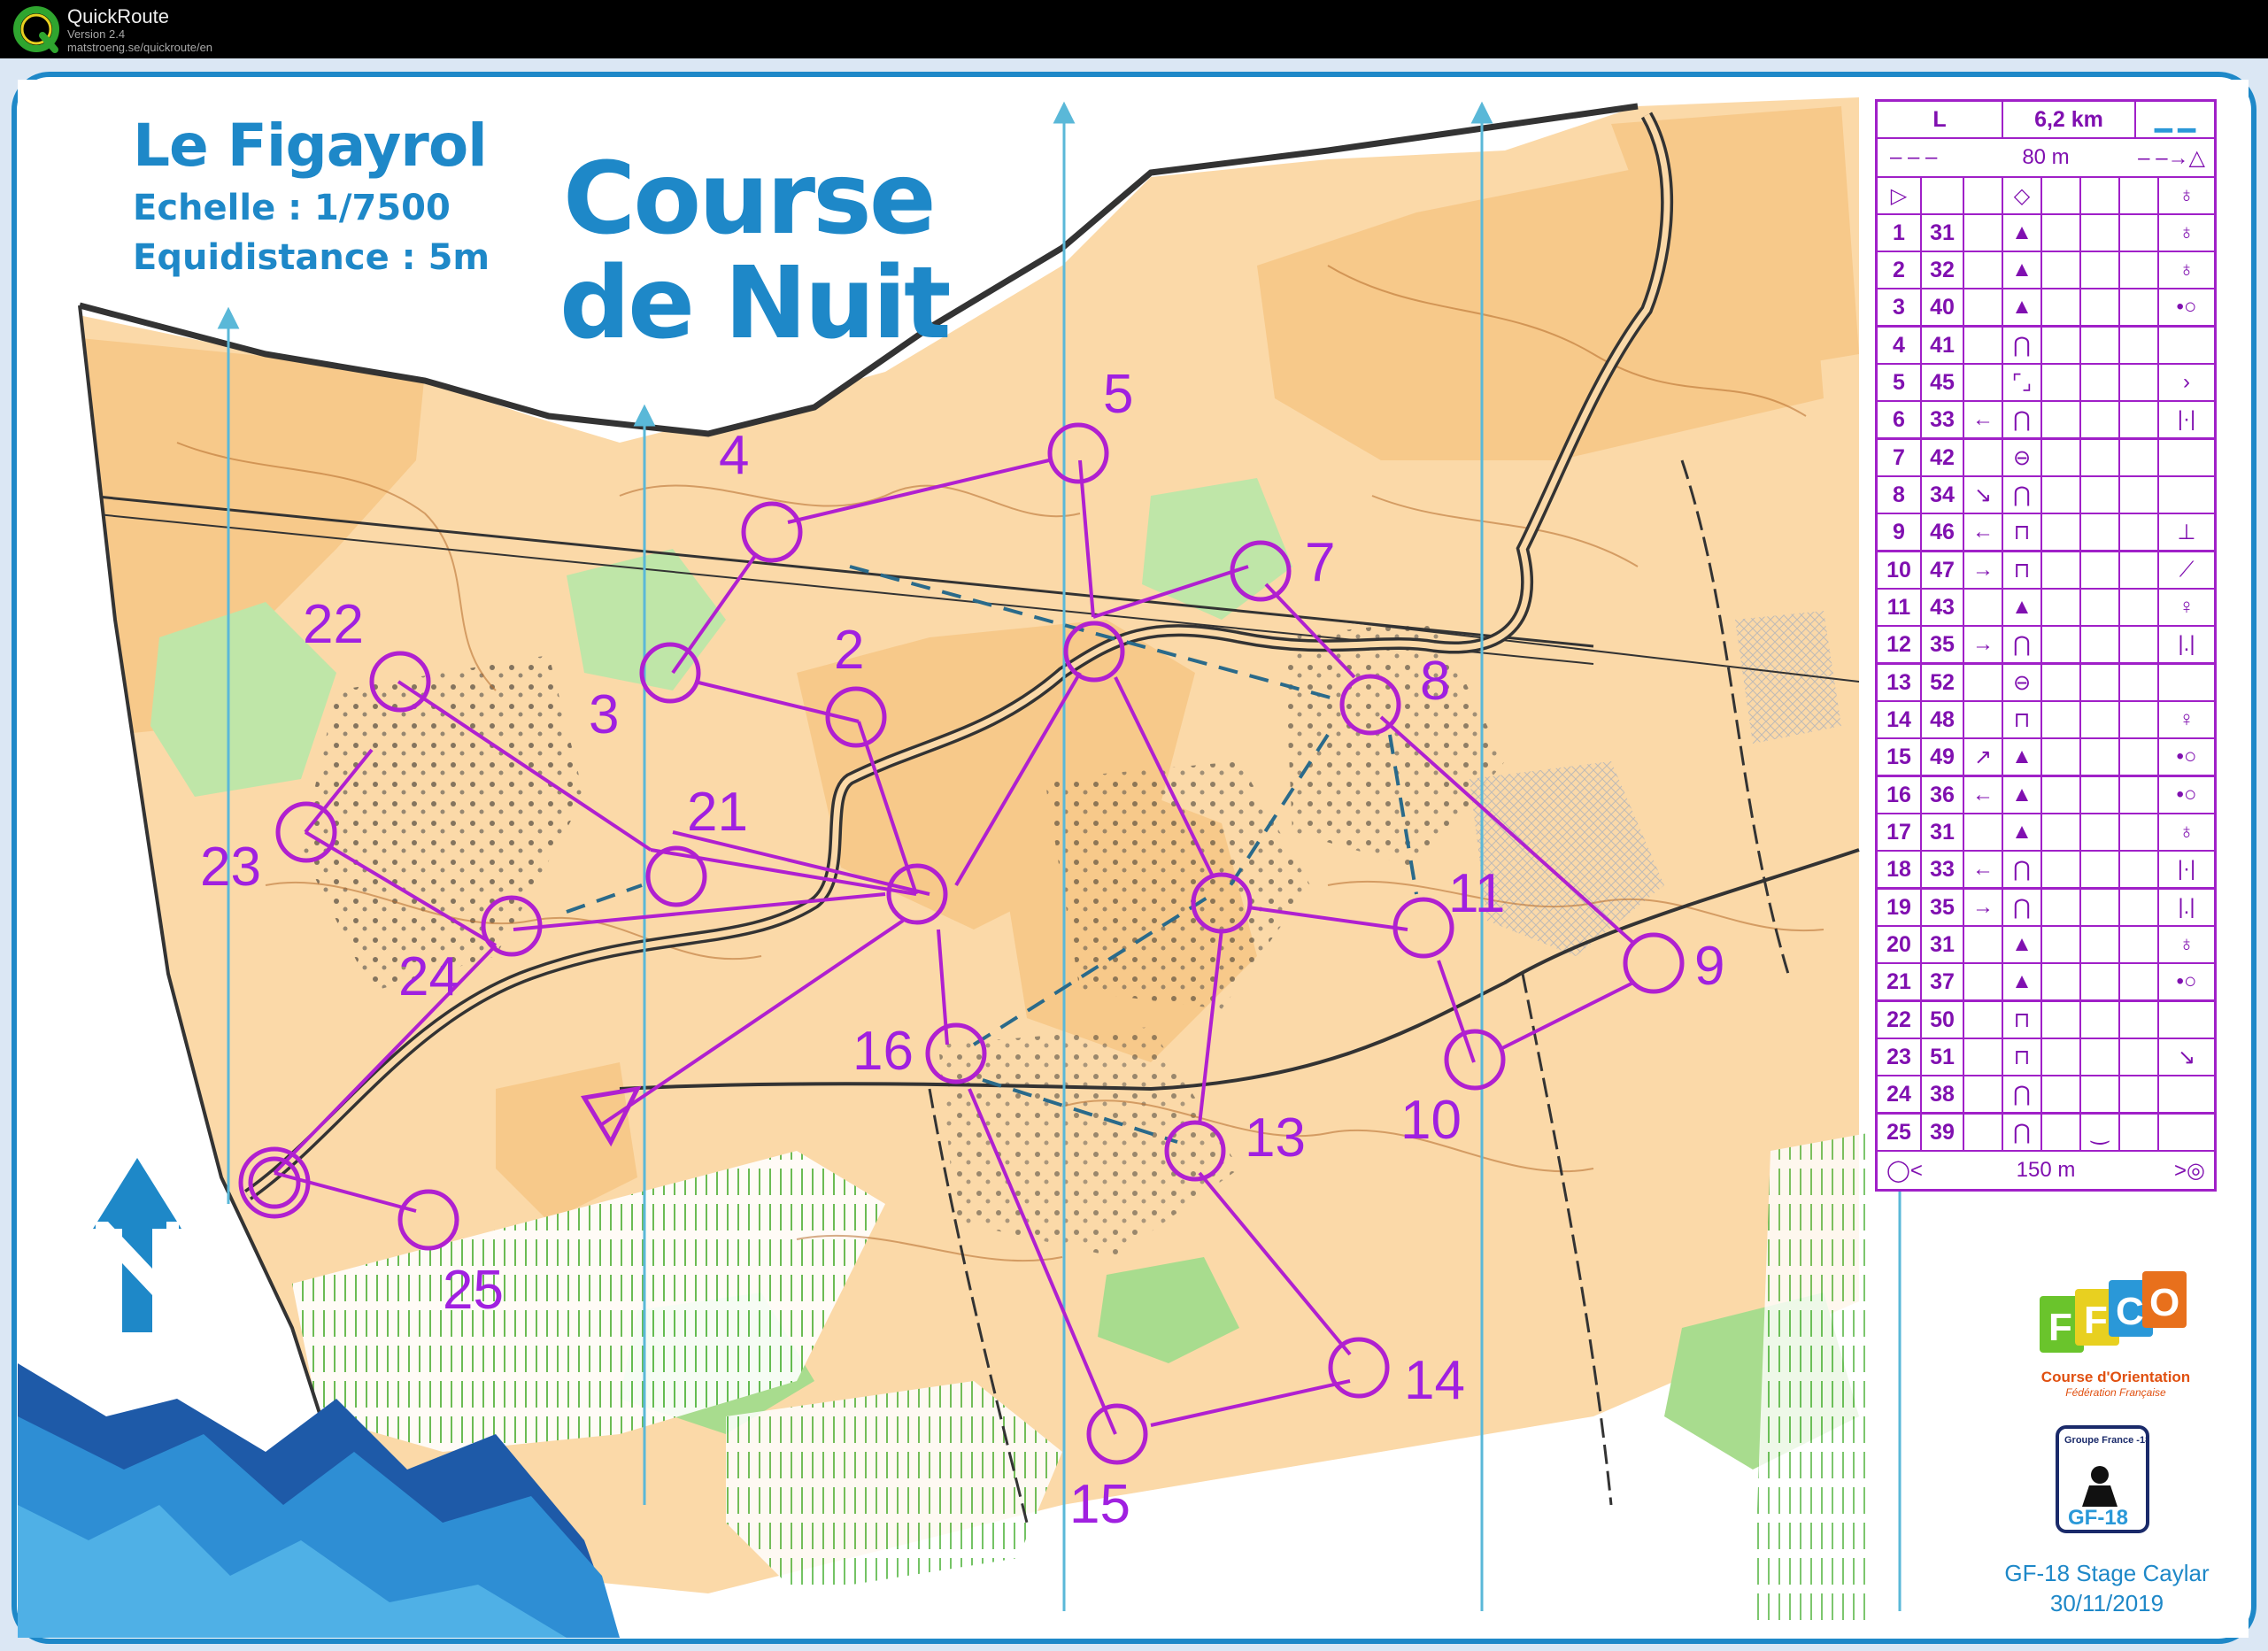 This screenshot has height=1651, width=2268. Describe the element at coordinates (473, 1291) in the screenshot. I see `control-number-25: 25` at that location.